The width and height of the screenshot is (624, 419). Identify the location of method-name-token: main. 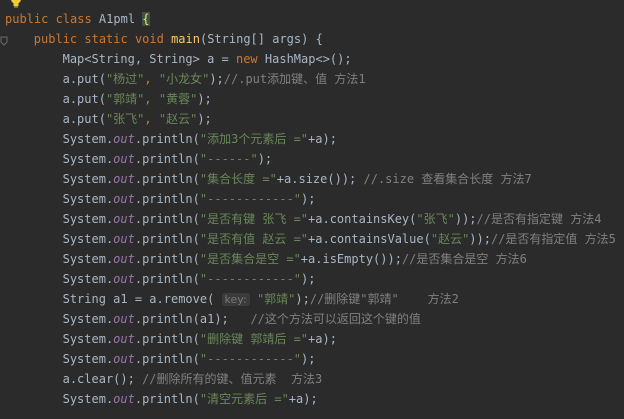
(185, 39).